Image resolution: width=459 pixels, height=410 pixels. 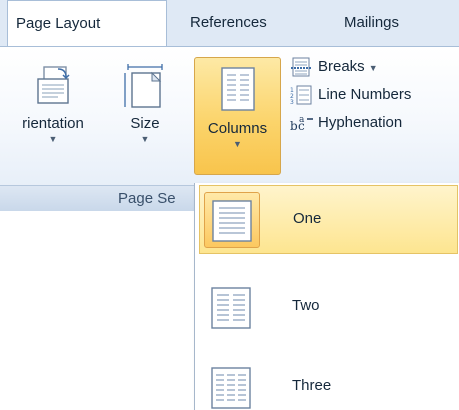 I want to click on tab-references: References, so click(x=228, y=23).